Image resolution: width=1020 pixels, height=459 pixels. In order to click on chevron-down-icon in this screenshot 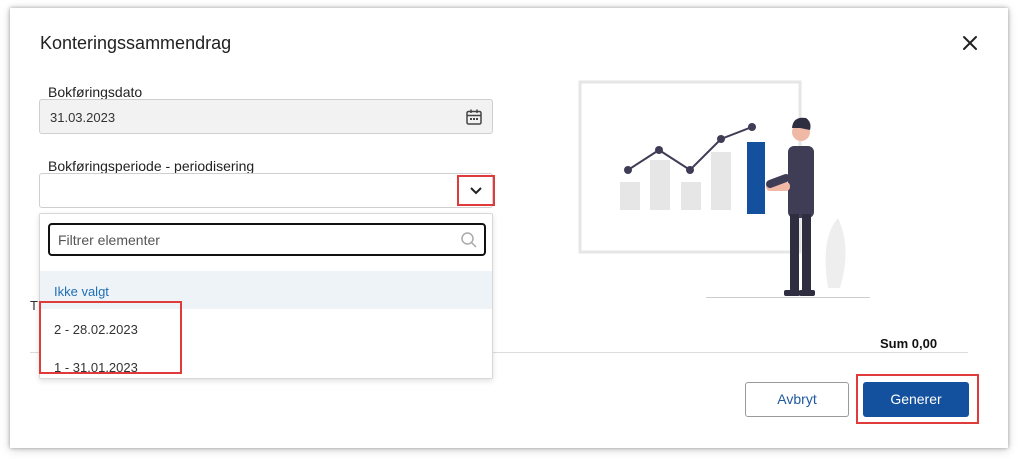, I will do `click(476, 191)`.